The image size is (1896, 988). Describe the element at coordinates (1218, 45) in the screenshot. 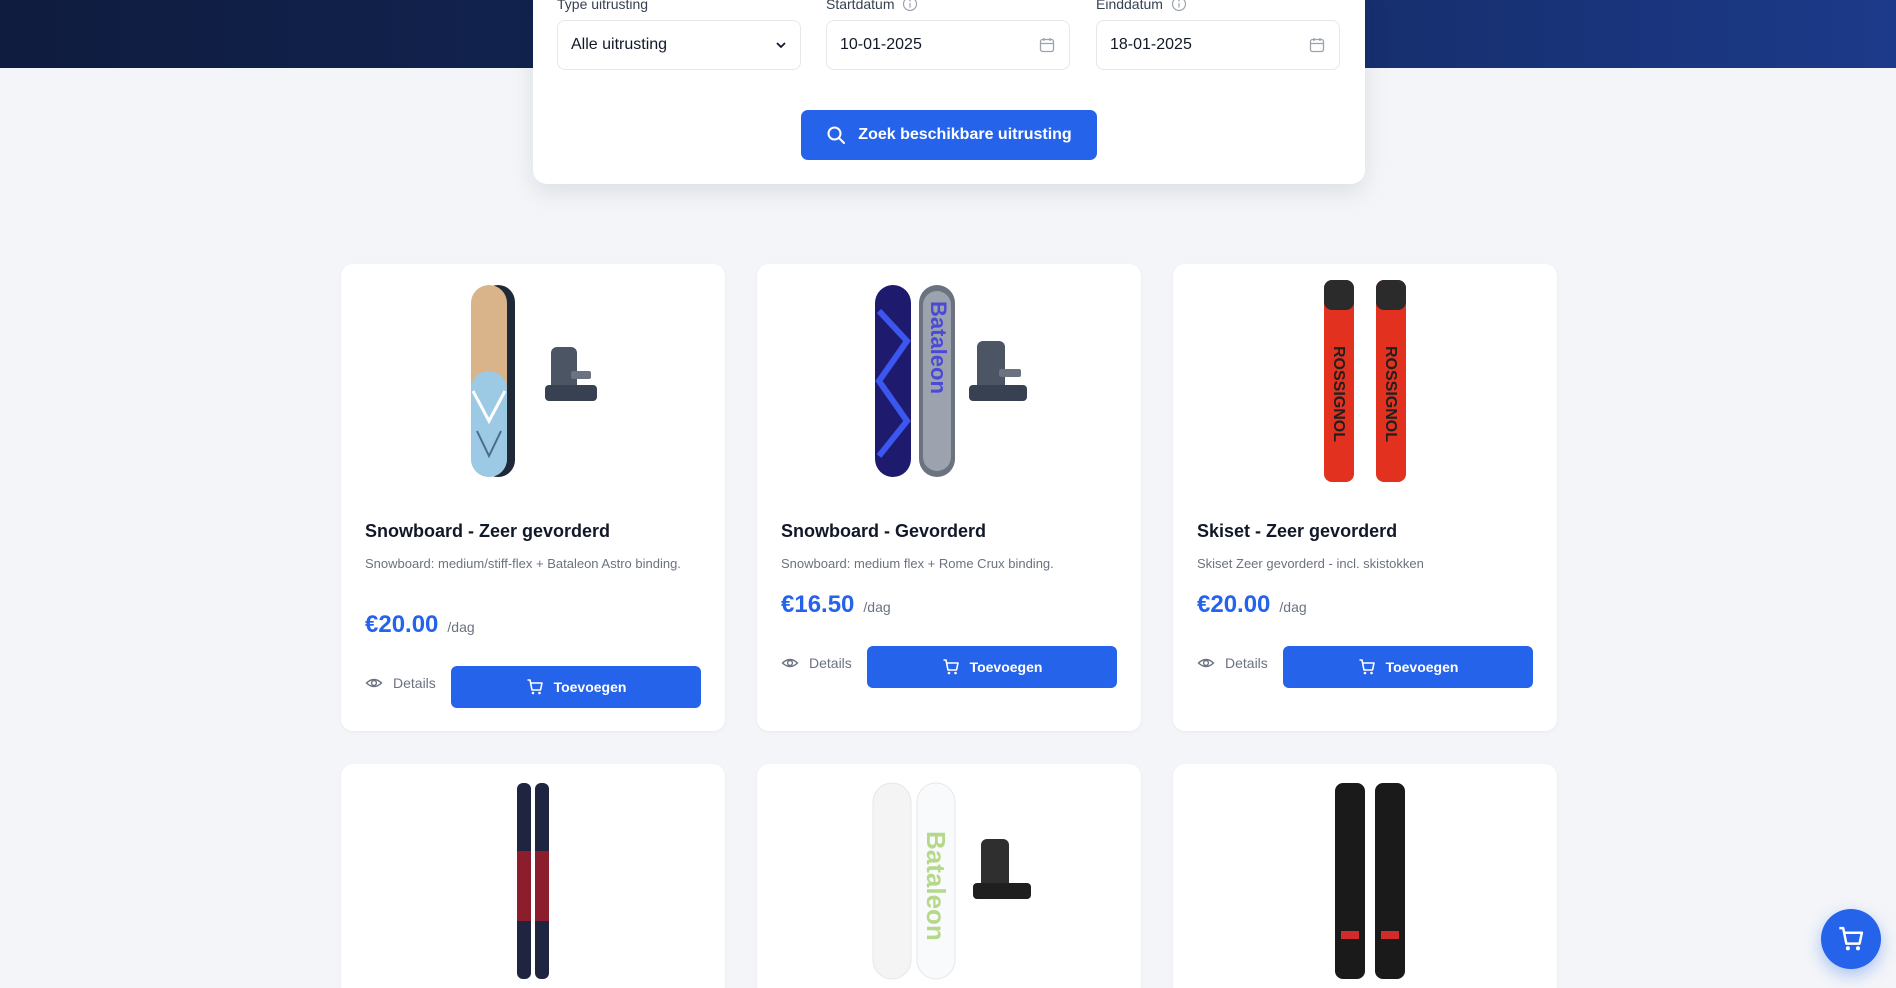

I see `end-date-input: 18-01-2025` at that location.